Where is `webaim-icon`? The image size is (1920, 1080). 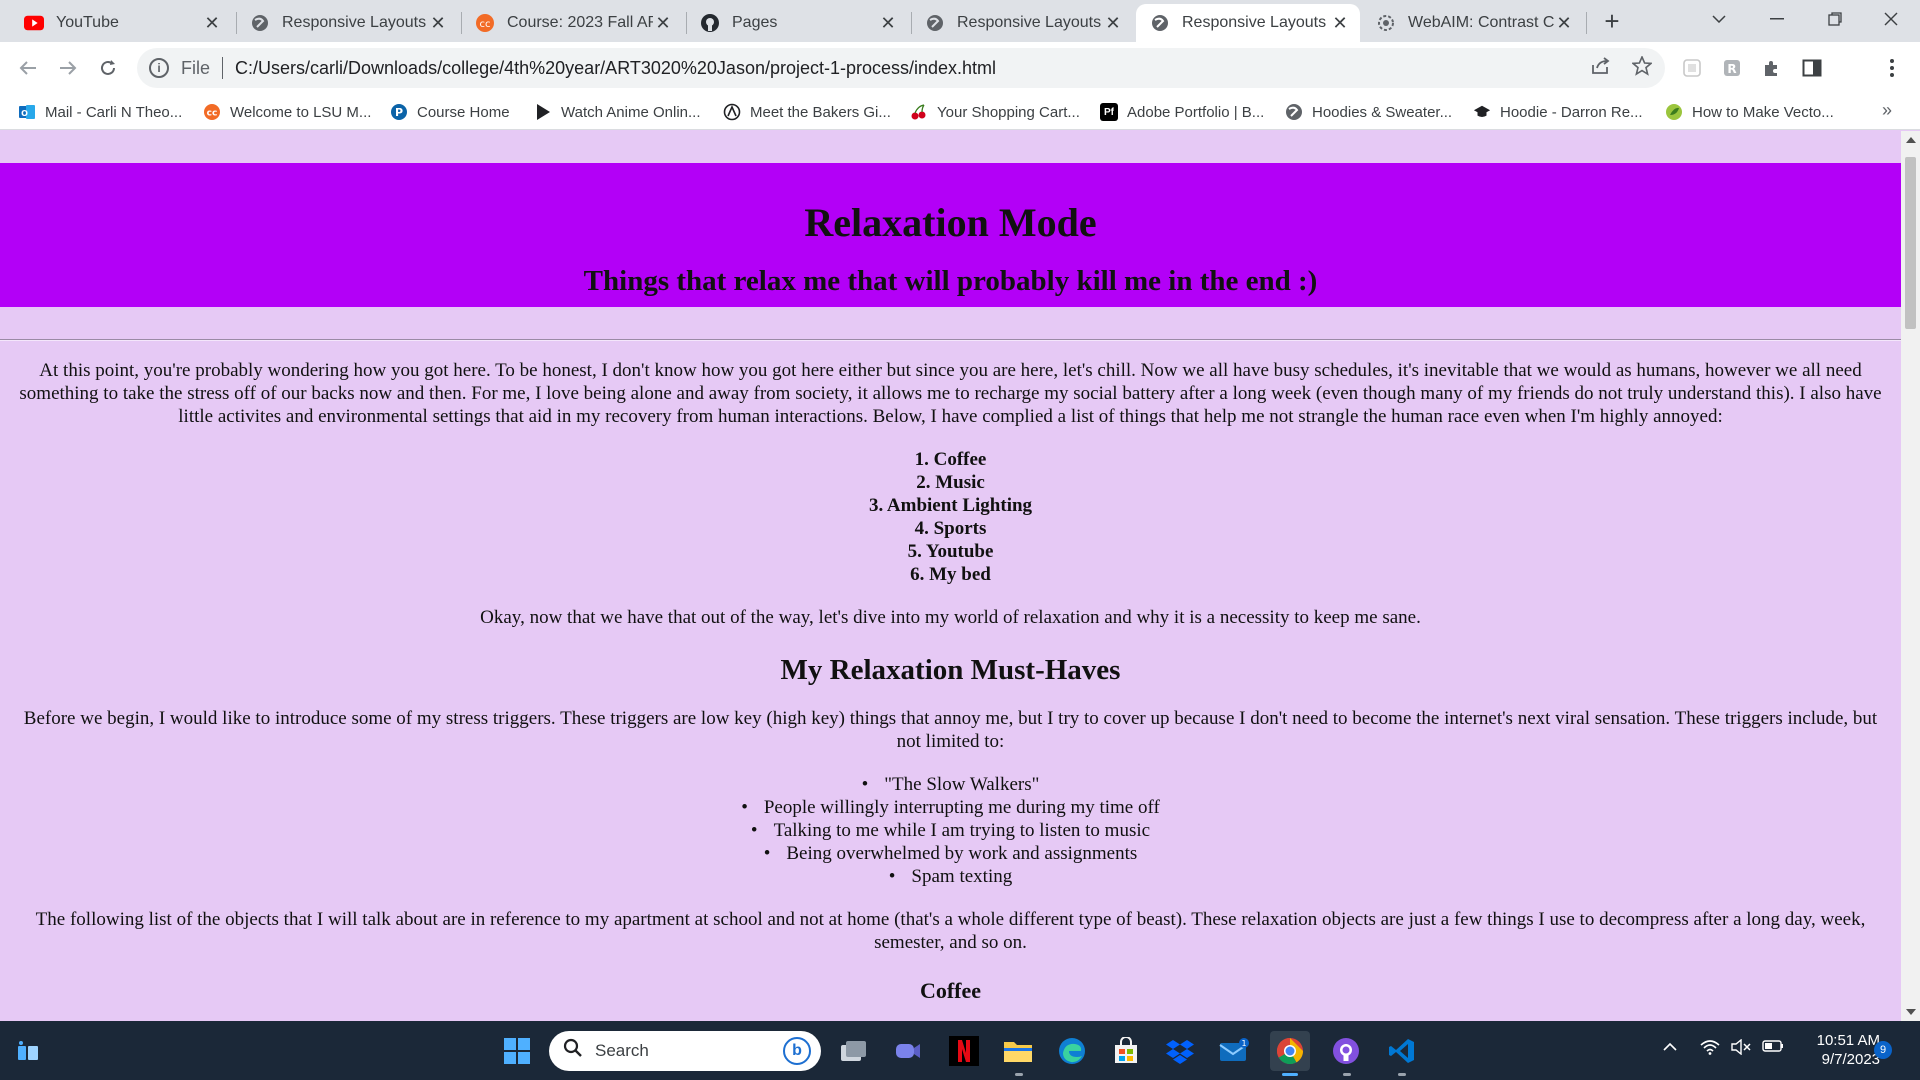
webaim-icon is located at coordinates (1386, 23).